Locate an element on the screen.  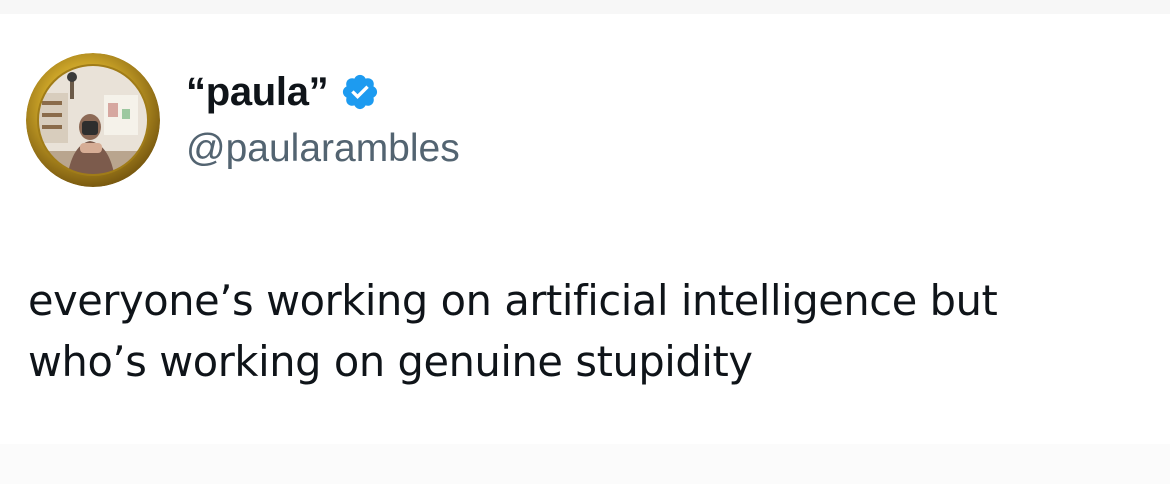
author-block: “paula” @paularambles is located at coordinates (323, 116).